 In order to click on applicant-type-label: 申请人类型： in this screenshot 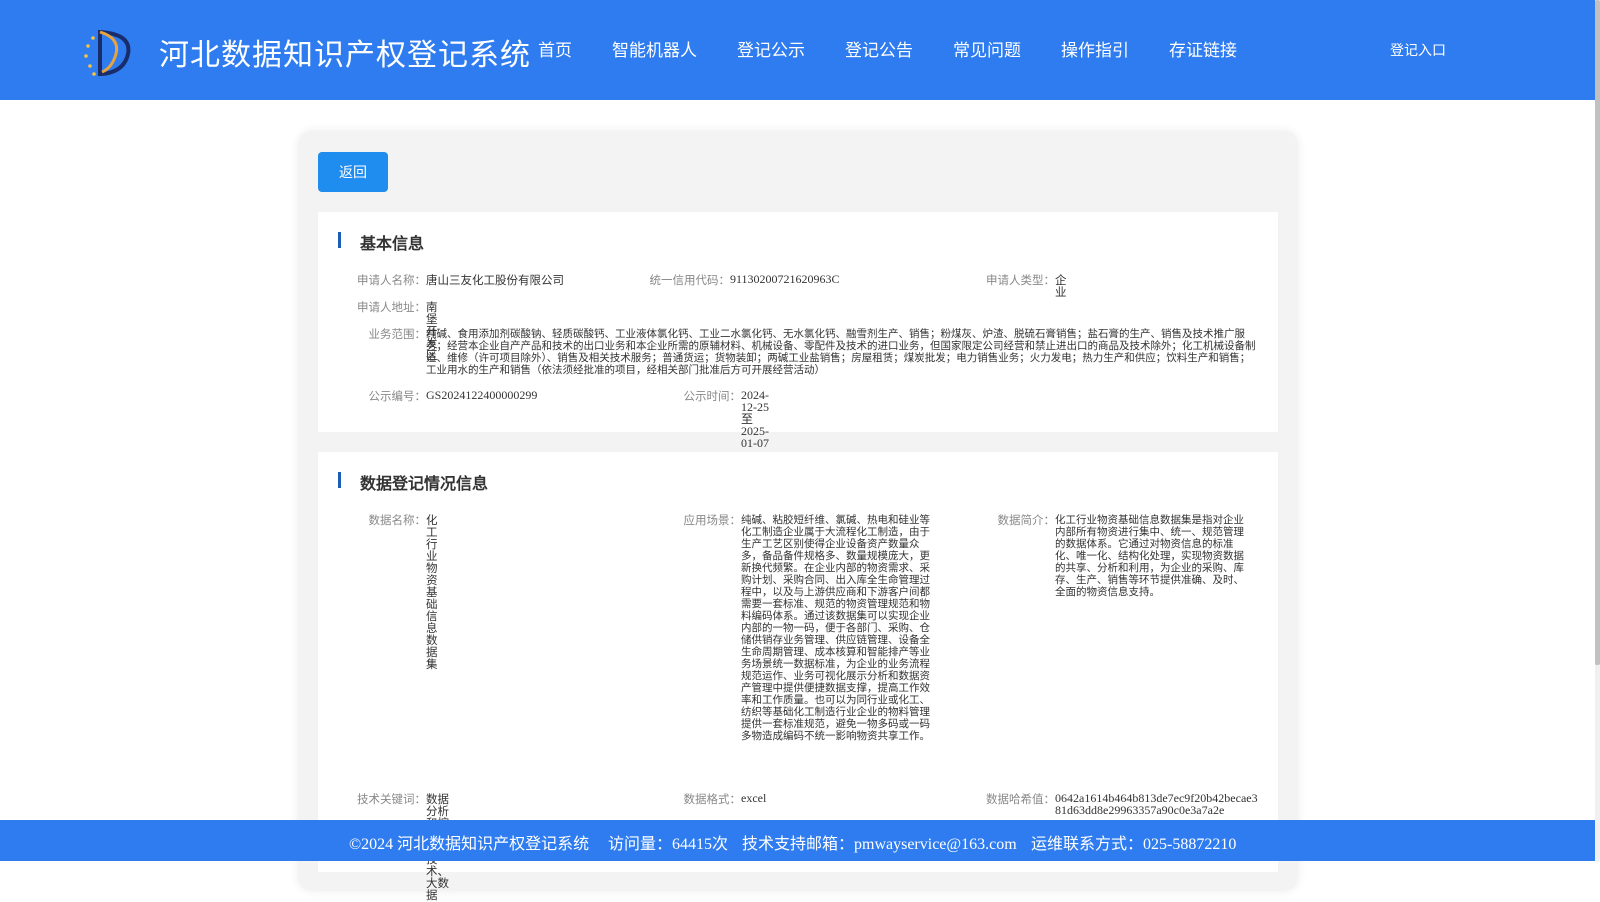, I will do `click(1020, 280)`.